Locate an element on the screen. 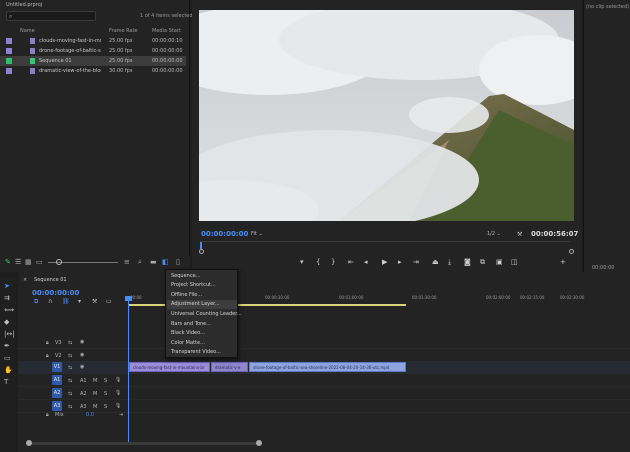 This screenshot has width=630, height=452. trash-icon: ▯ is located at coordinates (178, 262).